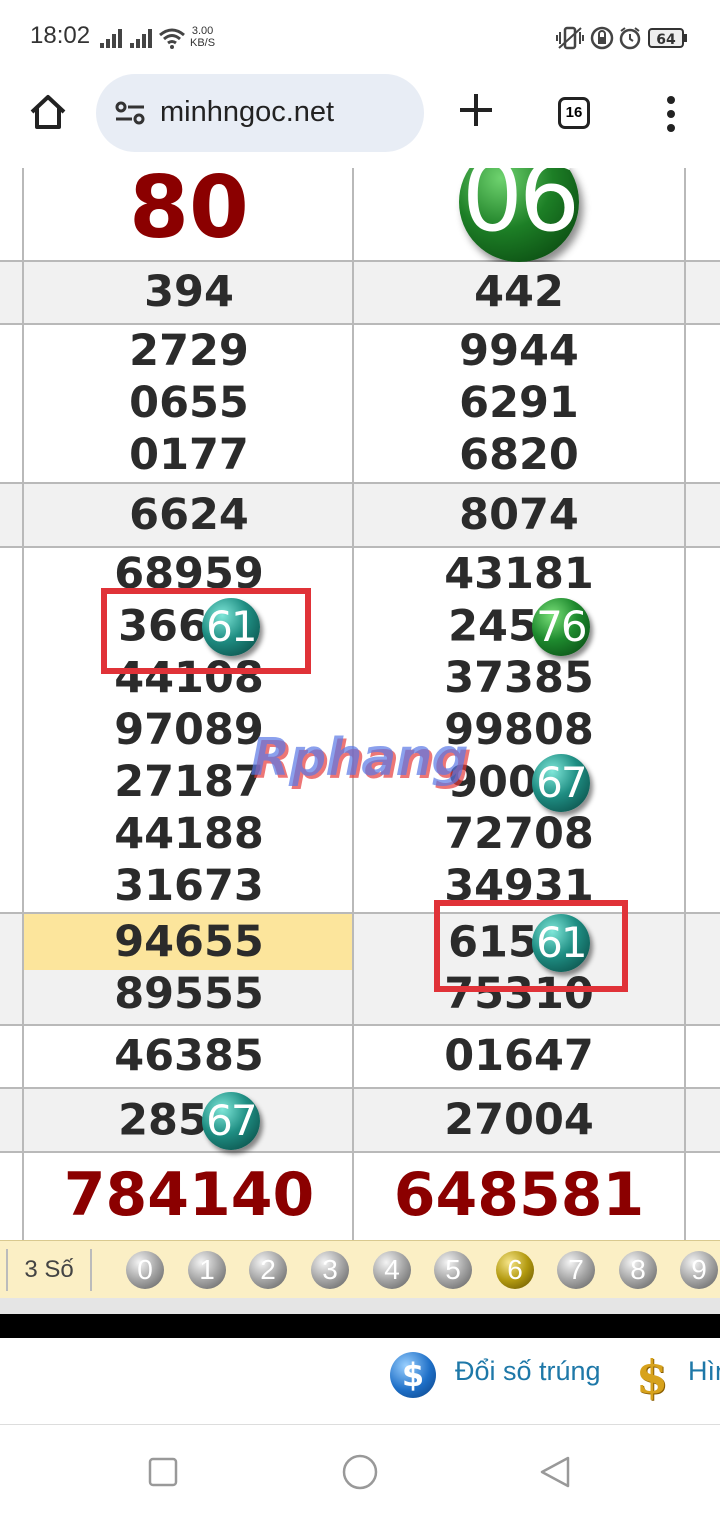 The height and width of the screenshot is (1520, 720). What do you see at coordinates (189, 1195) in the screenshot?
I see `special-prize-left: 784140` at bounding box center [189, 1195].